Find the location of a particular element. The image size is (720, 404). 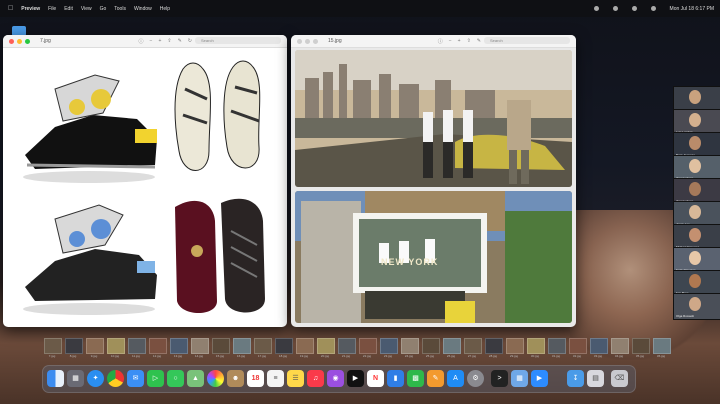

menu-view: View is located at coordinates (86, 9).